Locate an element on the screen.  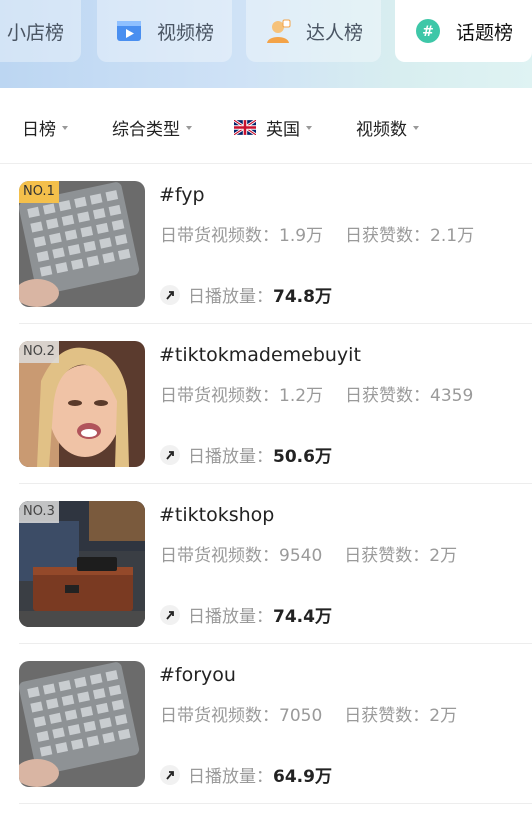
country-dropdown: 英国 is located at coordinates (273, 128).